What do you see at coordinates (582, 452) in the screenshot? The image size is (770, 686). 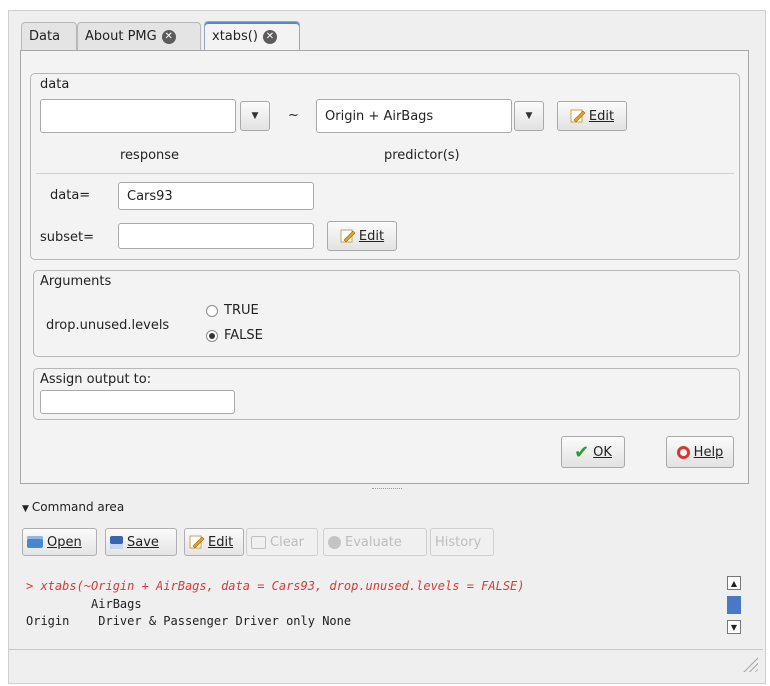 I see `checkmark-icon: ✔` at bounding box center [582, 452].